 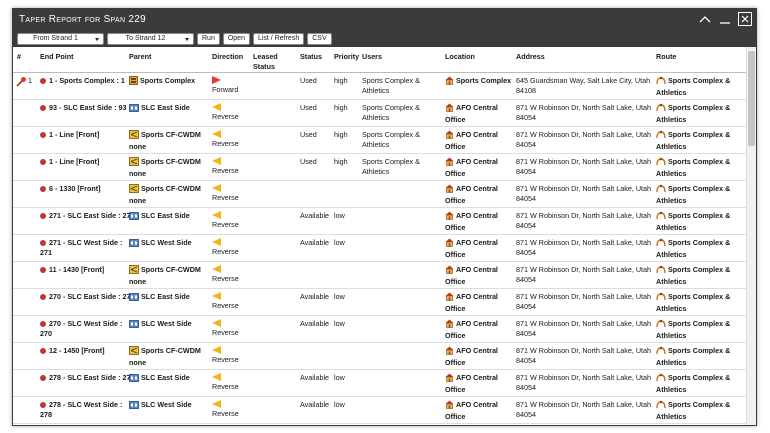 I want to click on route-label: Sports Complex & Athletics, so click(x=693, y=86).